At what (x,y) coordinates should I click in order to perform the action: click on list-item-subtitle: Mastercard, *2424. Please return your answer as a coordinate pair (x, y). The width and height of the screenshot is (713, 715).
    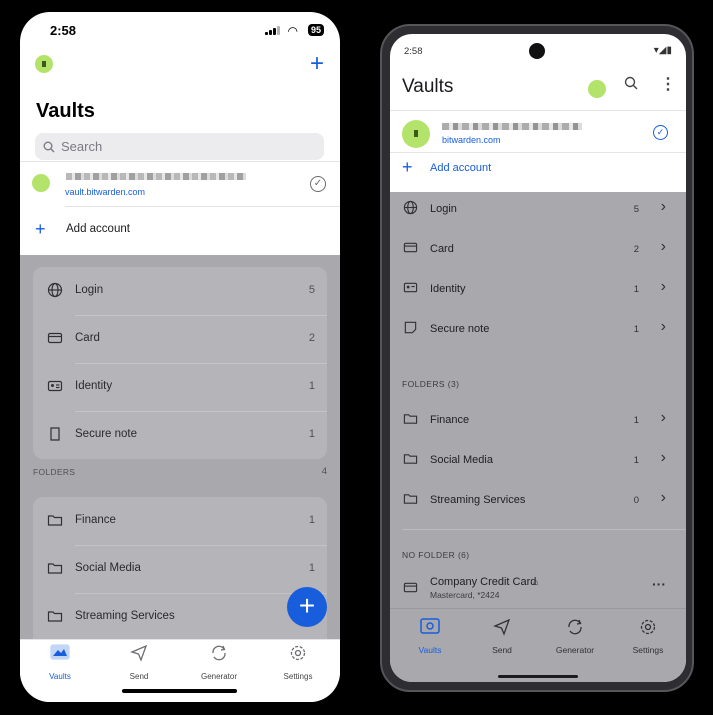
    Looking at the image, I should click on (465, 595).